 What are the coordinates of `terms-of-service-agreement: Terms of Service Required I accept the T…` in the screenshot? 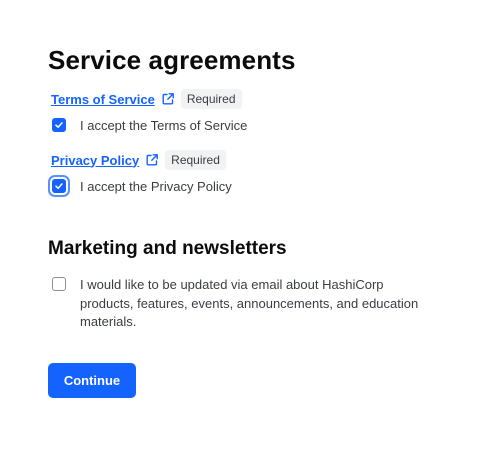 It's located at (149, 111).